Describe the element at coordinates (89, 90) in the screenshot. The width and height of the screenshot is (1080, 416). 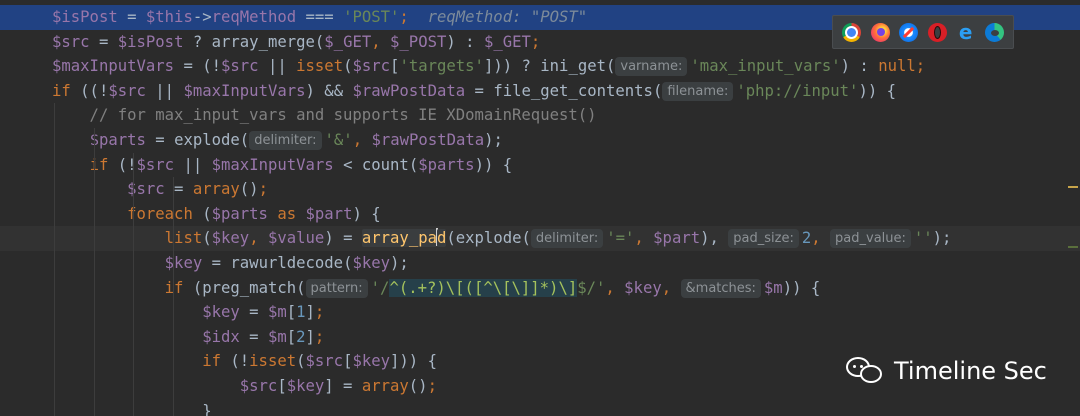
I see `code-token: ((!` at that location.